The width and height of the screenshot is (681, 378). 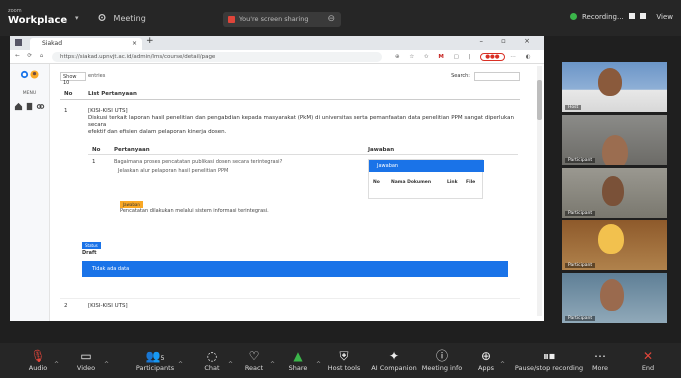 I want to click on participant-tile: Host, so click(x=614, y=87).